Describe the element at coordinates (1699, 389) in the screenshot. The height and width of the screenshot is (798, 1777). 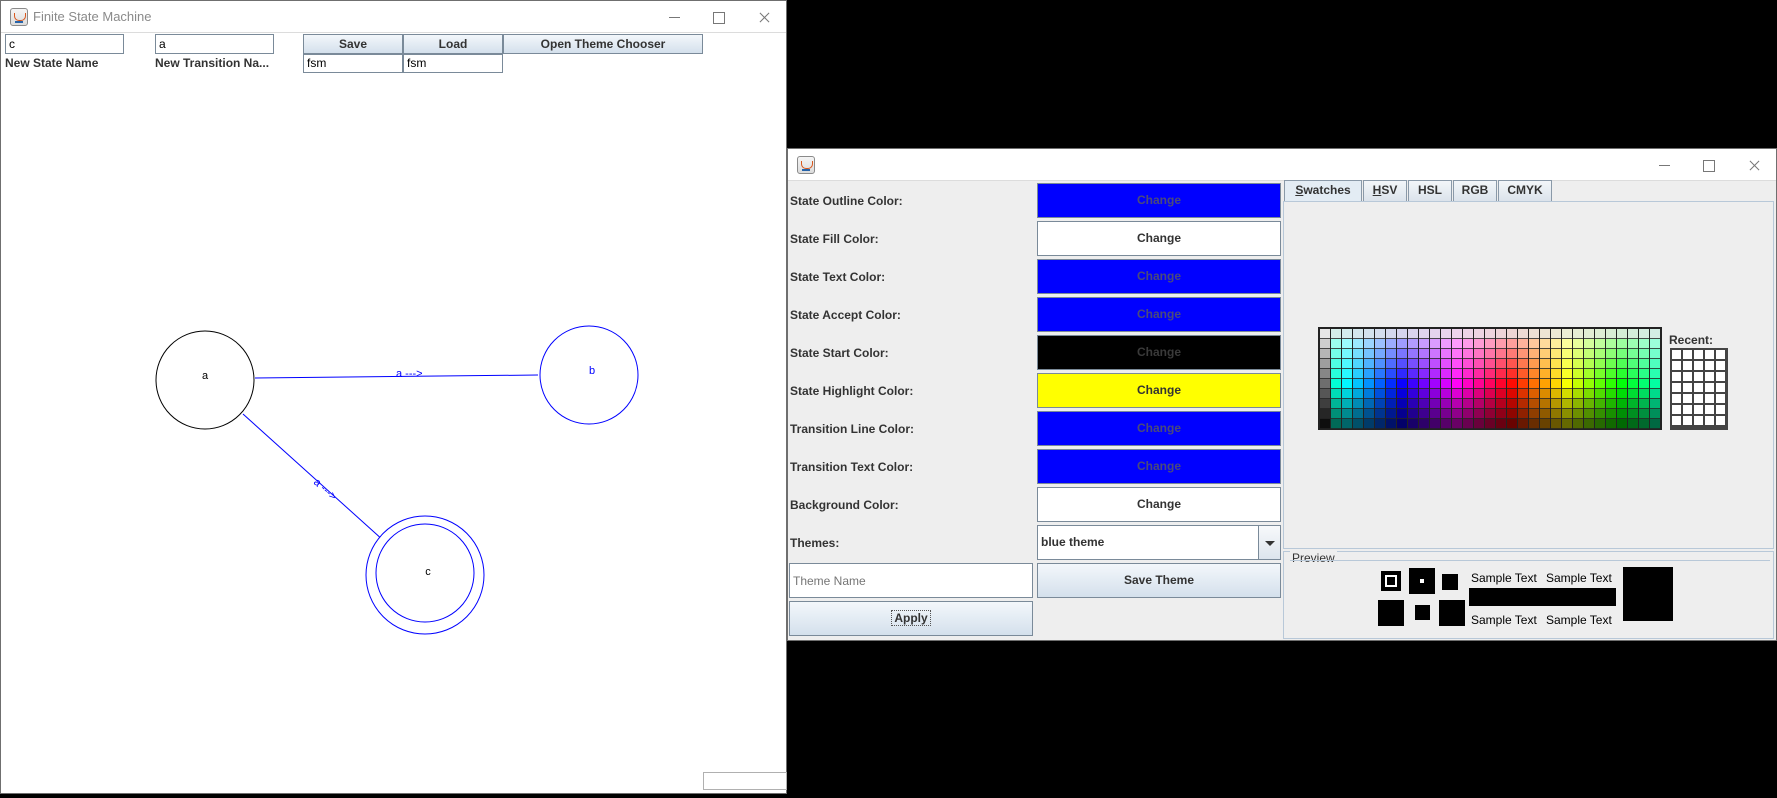
I see `recent-swatch-grid` at that location.